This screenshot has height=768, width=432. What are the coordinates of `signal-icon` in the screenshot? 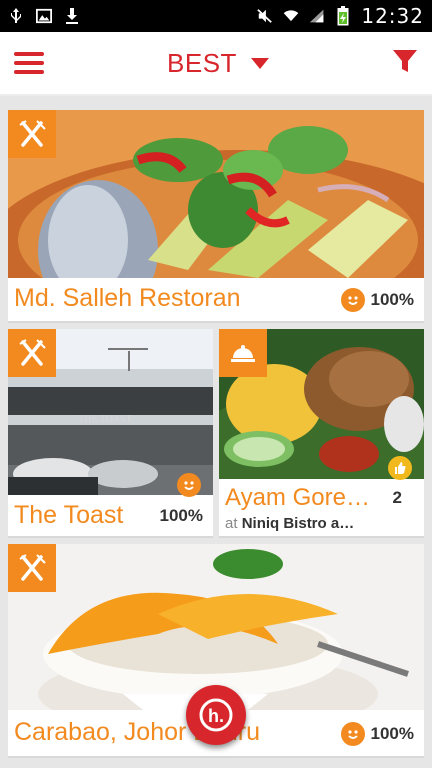 It's located at (317, 16).